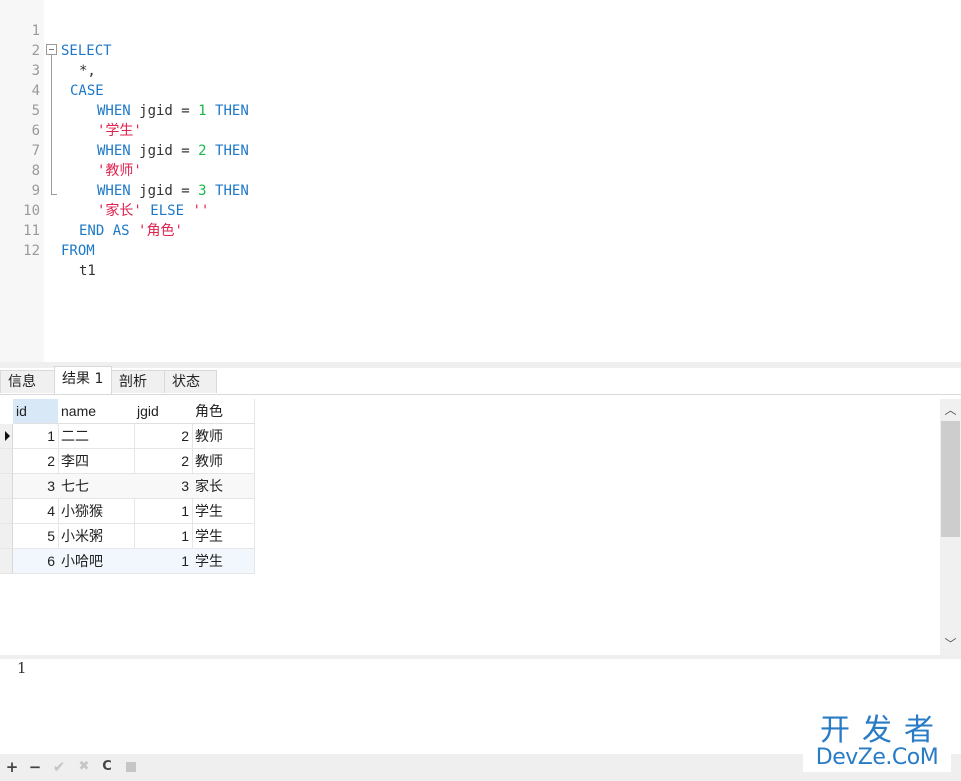  I want to click on cell-id: 6, so click(36, 561).